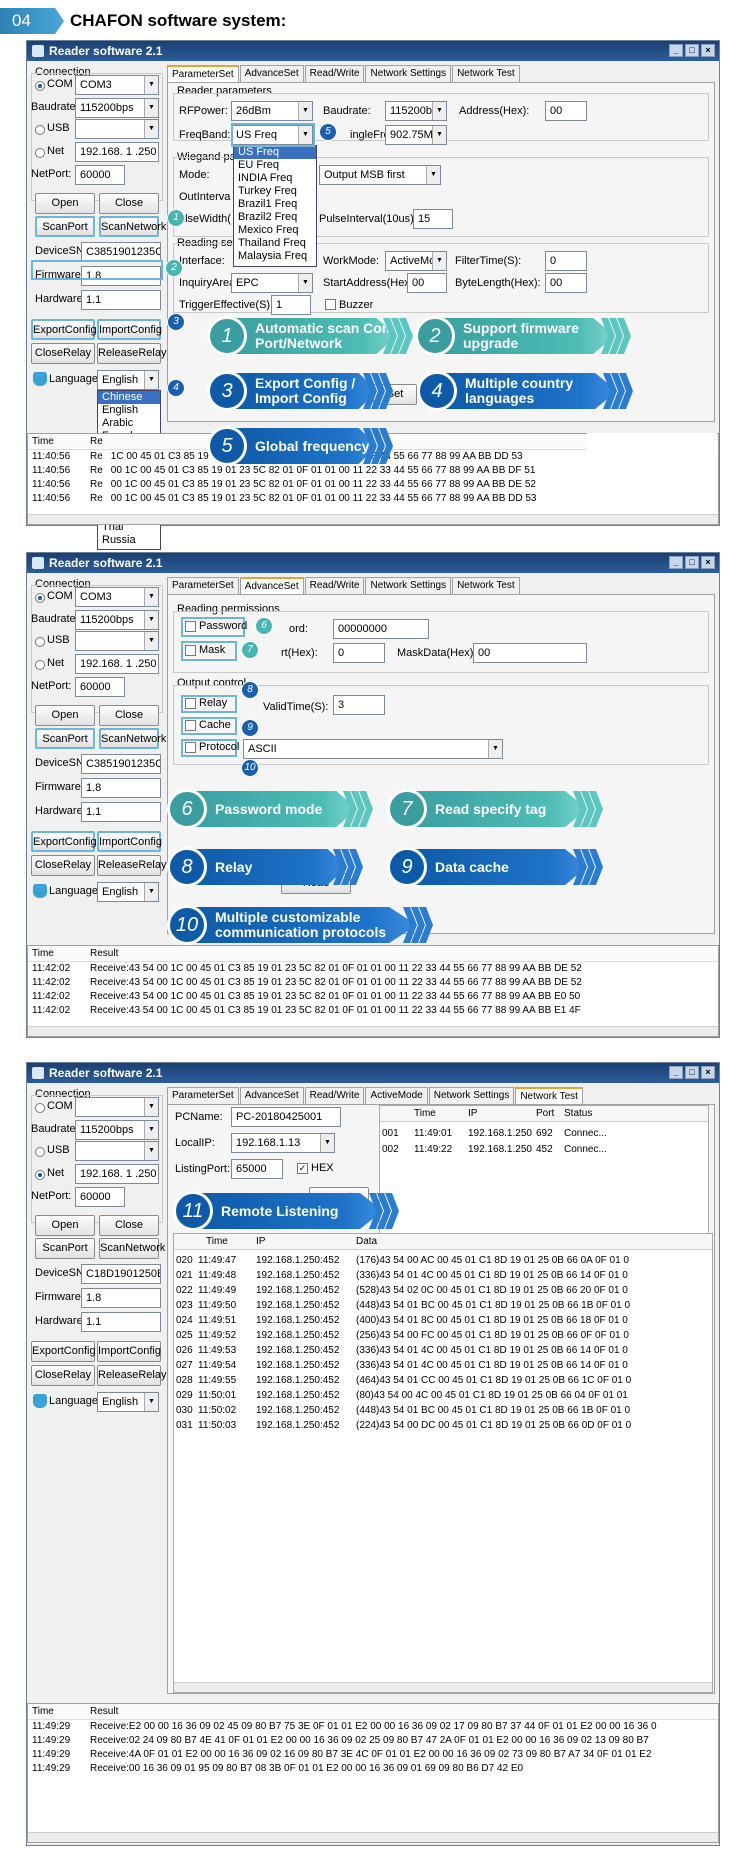 Image resolution: width=750 pixels, height=1850 pixels. What do you see at coordinates (380, 175) in the screenshot?
I see `output-select: Output MSB first ▼` at bounding box center [380, 175].